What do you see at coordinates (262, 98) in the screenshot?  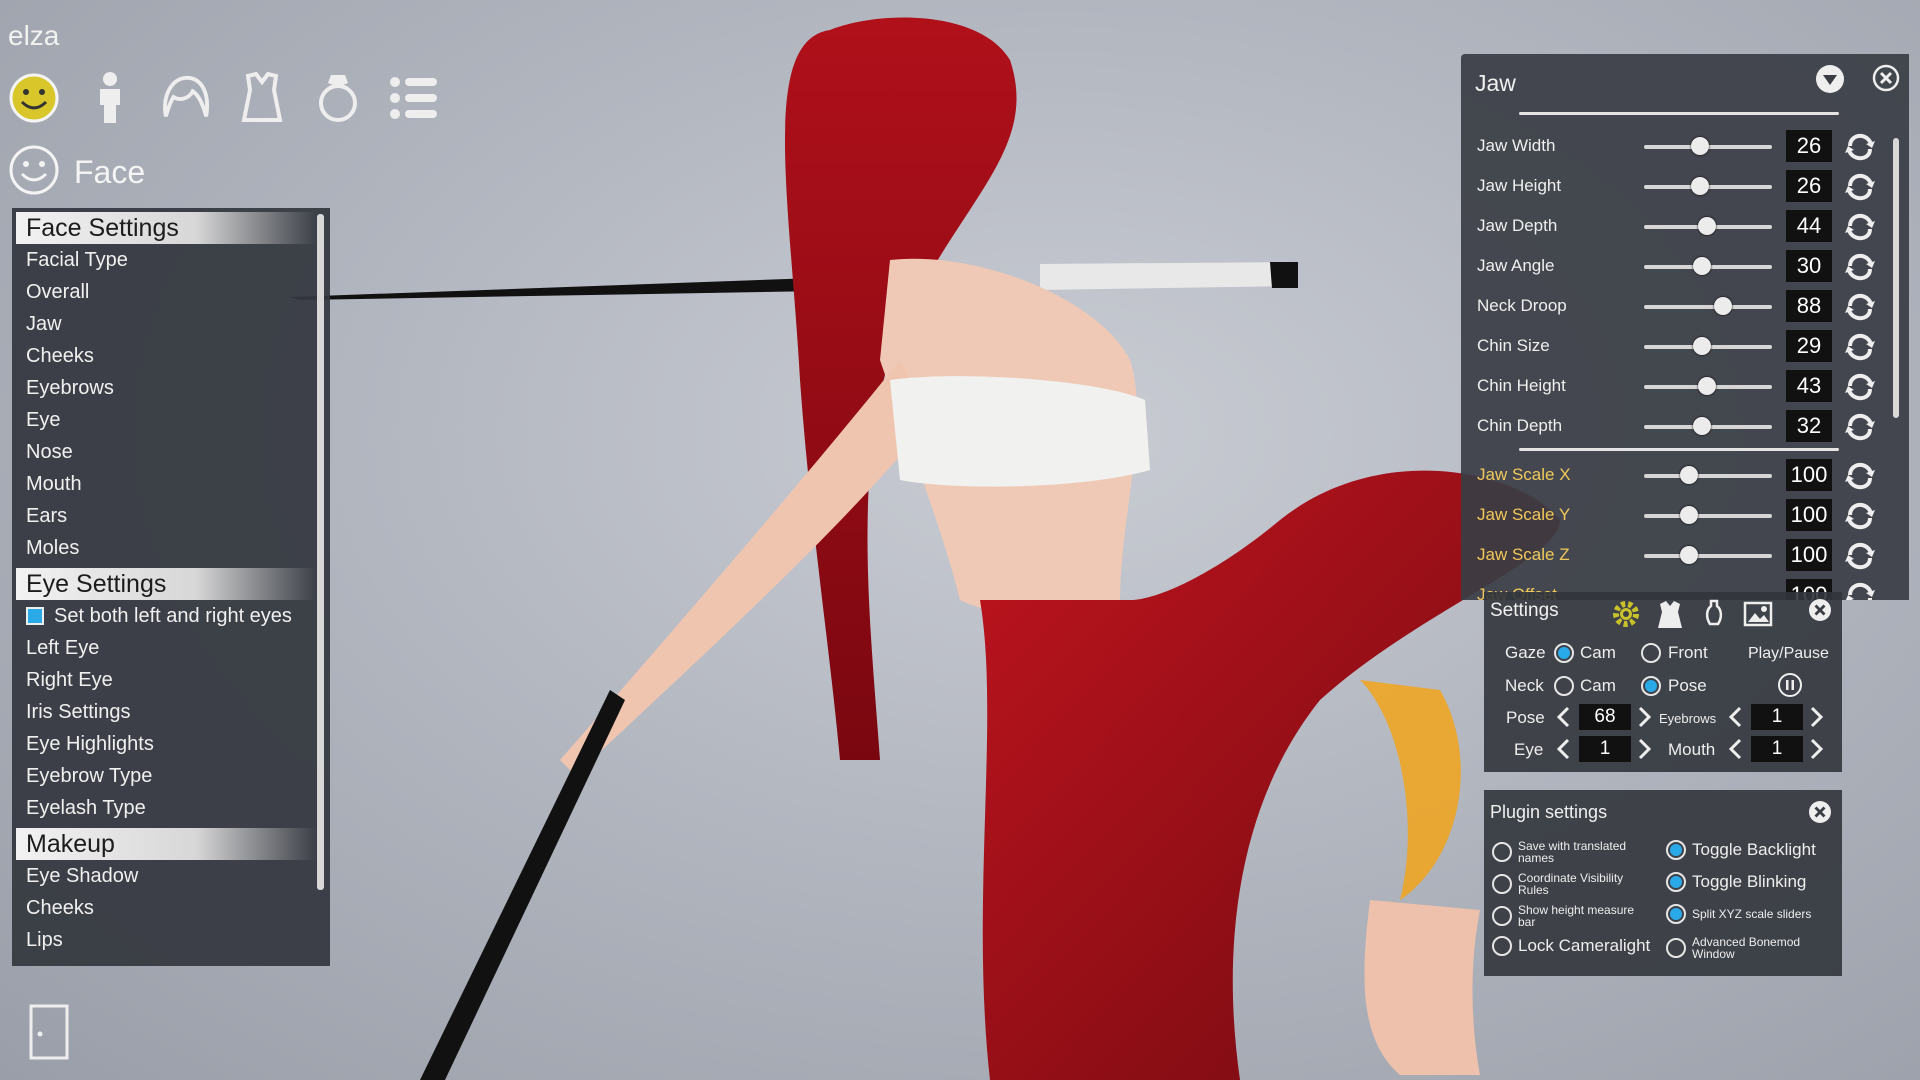 I see `clothes-icon` at bounding box center [262, 98].